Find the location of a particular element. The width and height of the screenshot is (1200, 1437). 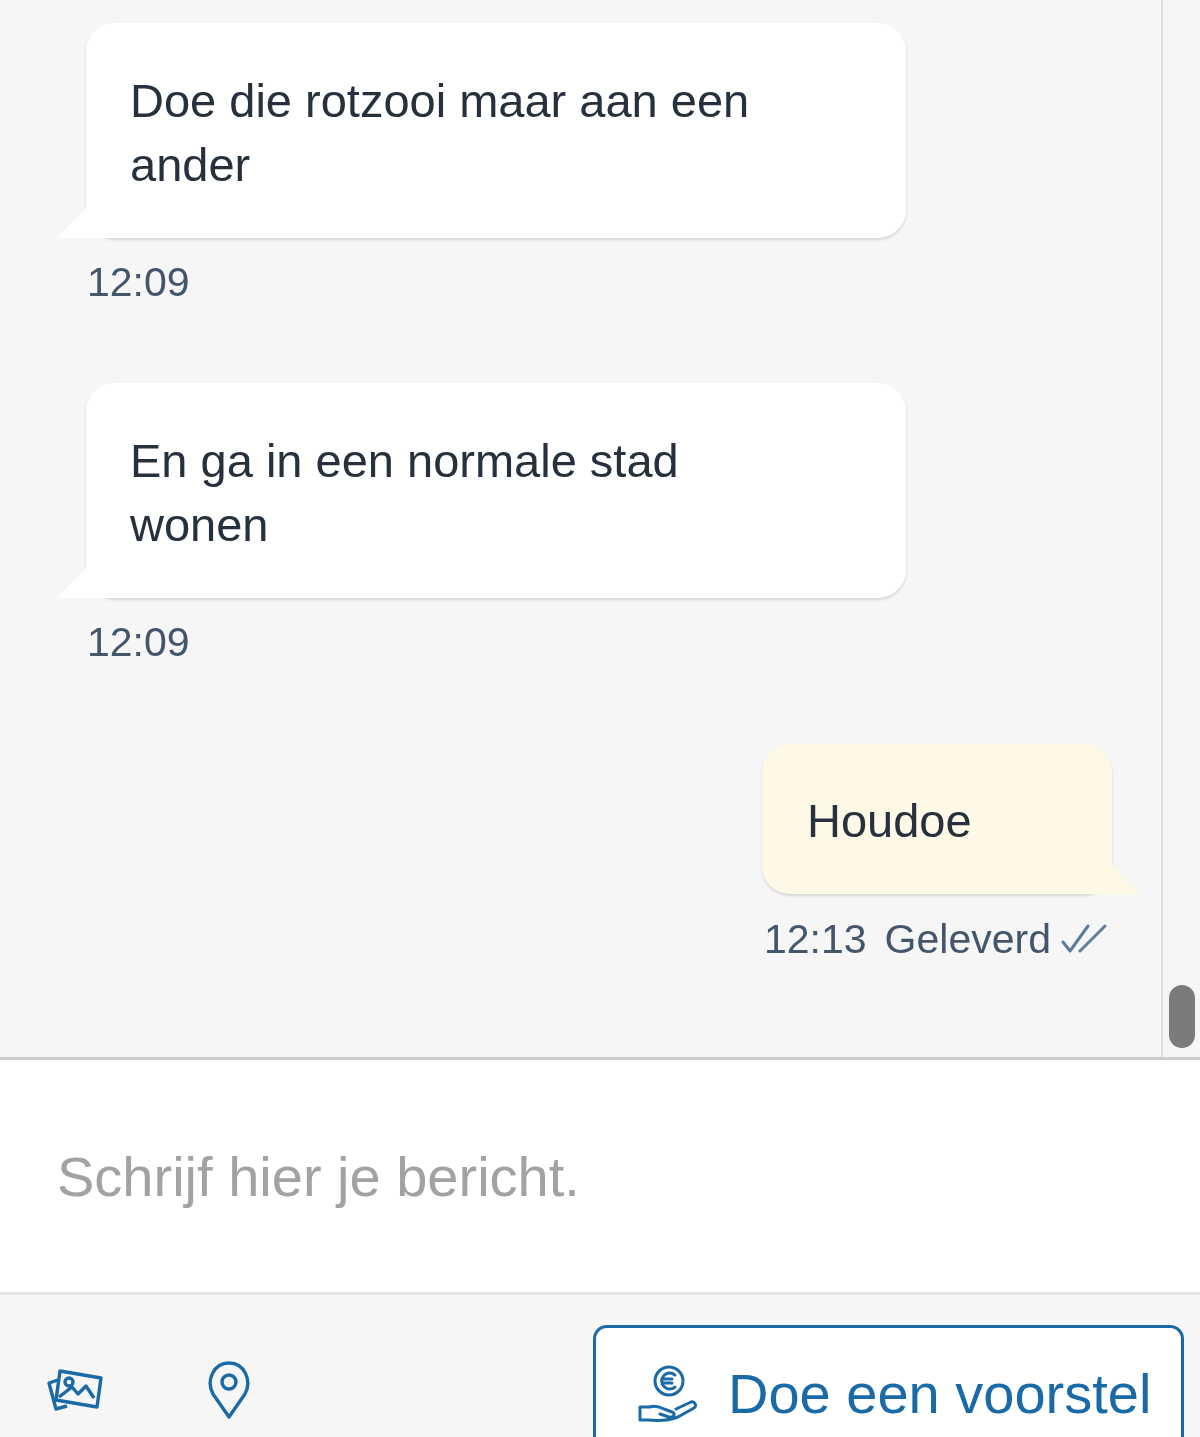

offer-button: Doe een voorstel is located at coordinates (888, 1381).